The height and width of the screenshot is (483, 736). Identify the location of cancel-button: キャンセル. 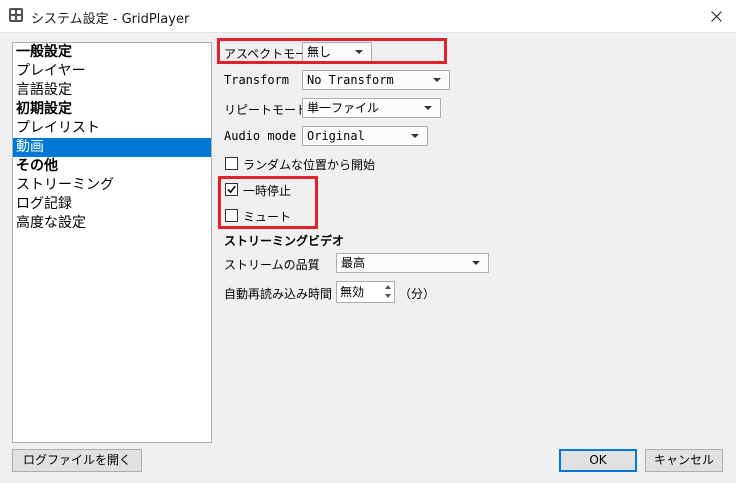
(684, 460).